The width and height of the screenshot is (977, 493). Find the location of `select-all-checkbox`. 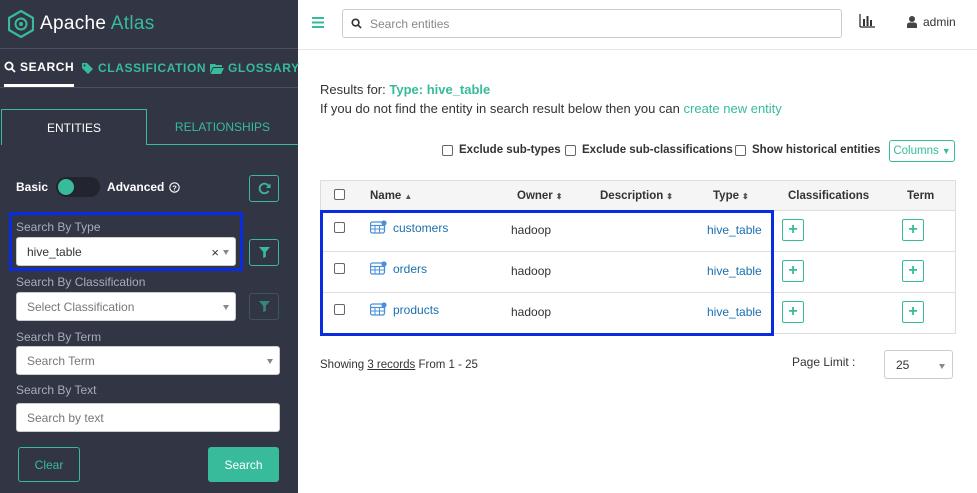

select-all-checkbox is located at coordinates (339, 194).